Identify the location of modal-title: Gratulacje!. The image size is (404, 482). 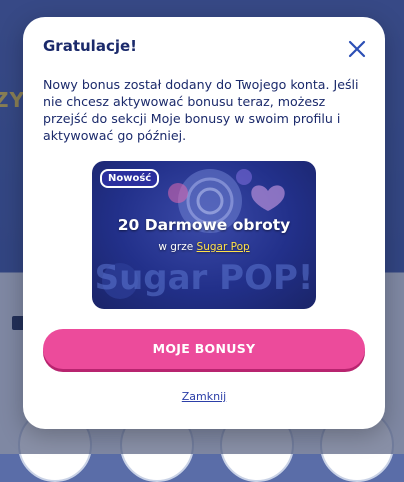
(90, 46).